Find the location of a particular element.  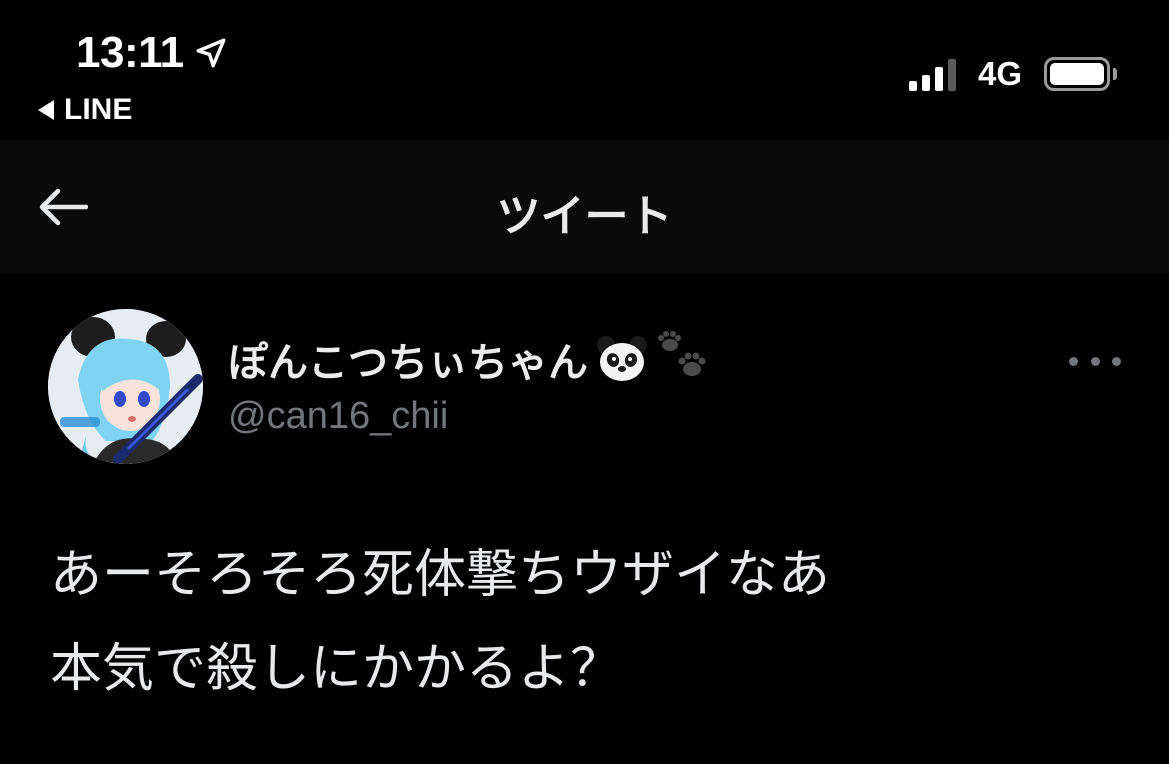

cellular-signal-icon is located at coordinates (932, 74).